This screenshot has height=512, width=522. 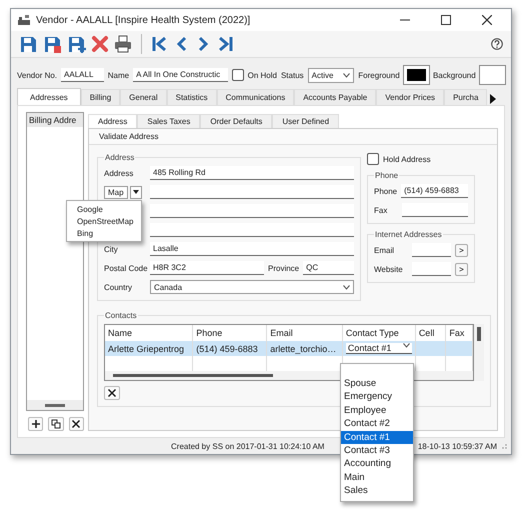 What do you see at coordinates (457, 446) in the screenshot?
I see `modified-info: 18-10-13 10:59:37 AM` at bounding box center [457, 446].